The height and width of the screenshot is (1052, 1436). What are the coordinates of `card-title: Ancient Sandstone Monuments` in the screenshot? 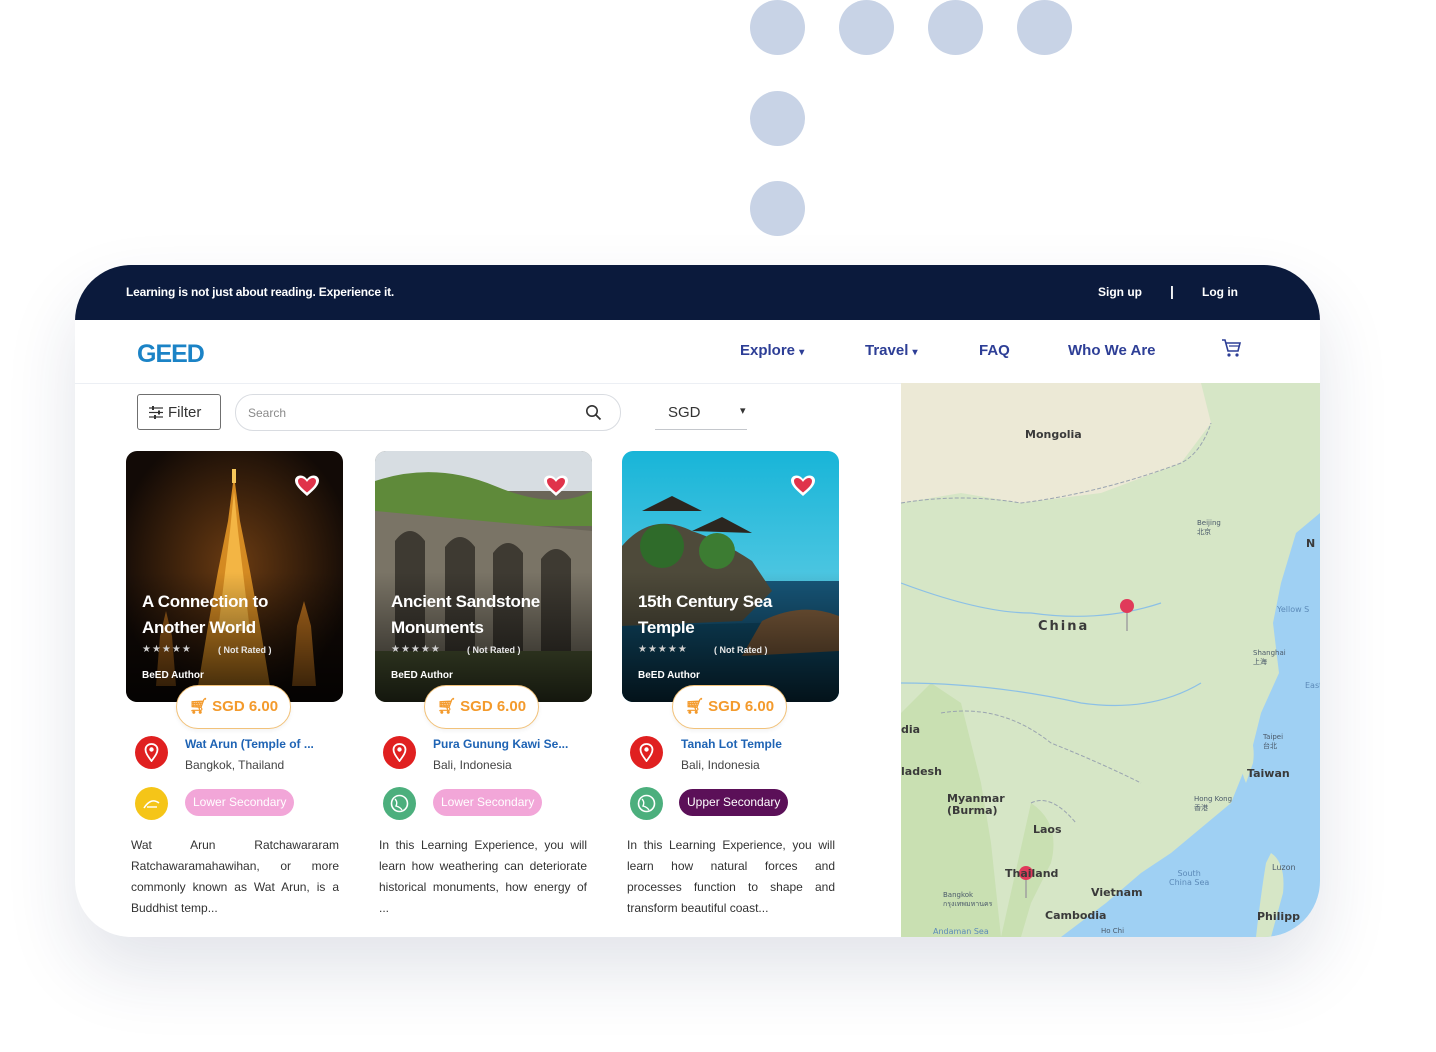 It's located at (465, 614).